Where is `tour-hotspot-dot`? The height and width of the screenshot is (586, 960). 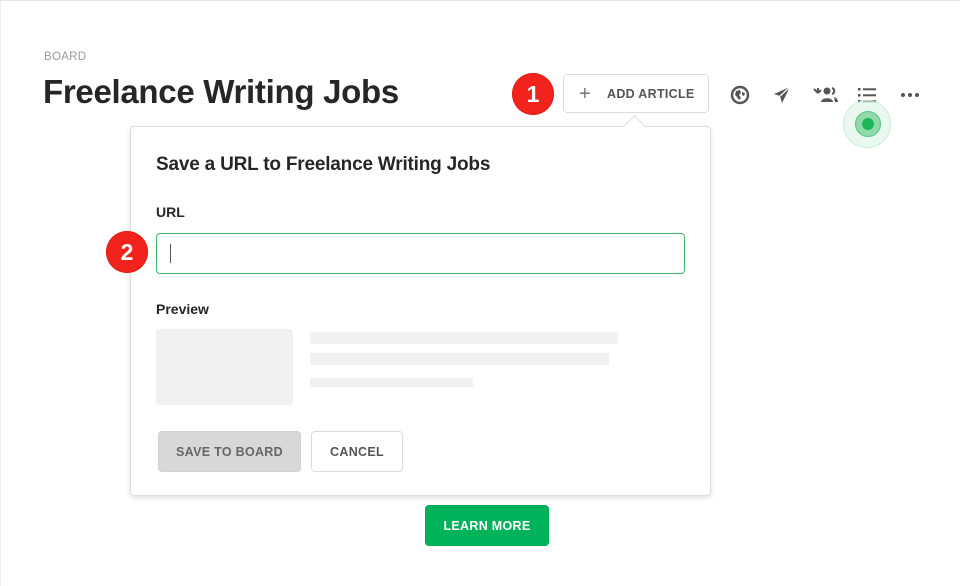 tour-hotspot-dot is located at coordinates (868, 124).